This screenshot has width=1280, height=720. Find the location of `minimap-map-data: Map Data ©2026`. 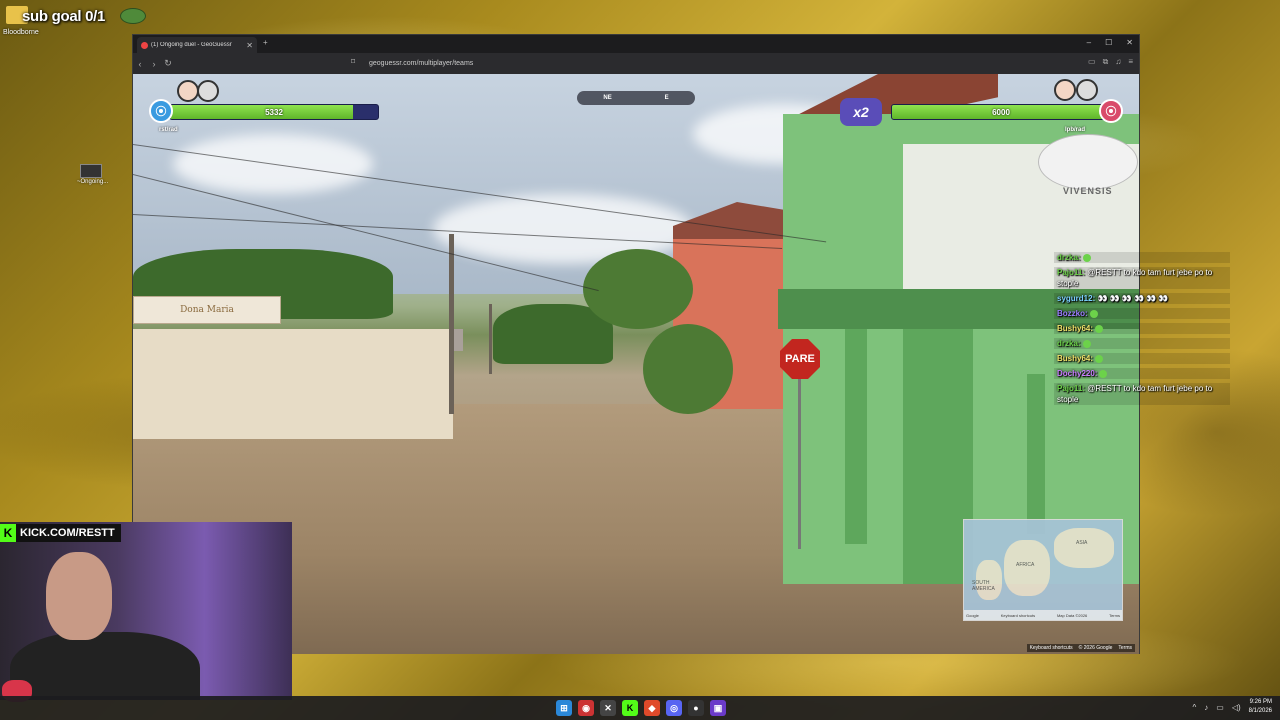

minimap-map-data: Map Data ©2026 is located at coordinates (1072, 615).